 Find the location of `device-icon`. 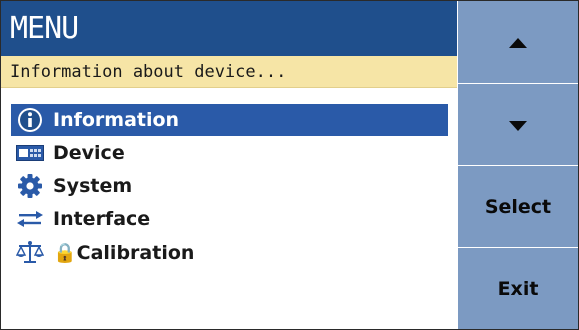

device-icon is located at coordinates (30, 153).